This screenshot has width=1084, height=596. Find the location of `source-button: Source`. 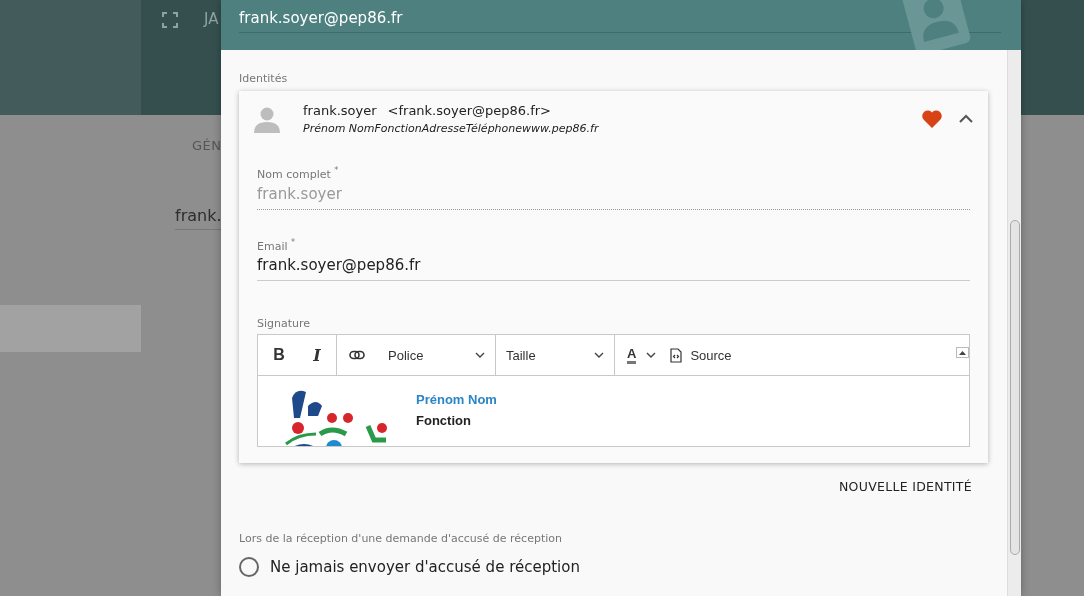

source-button: Source is located at coordinates (700, 355).